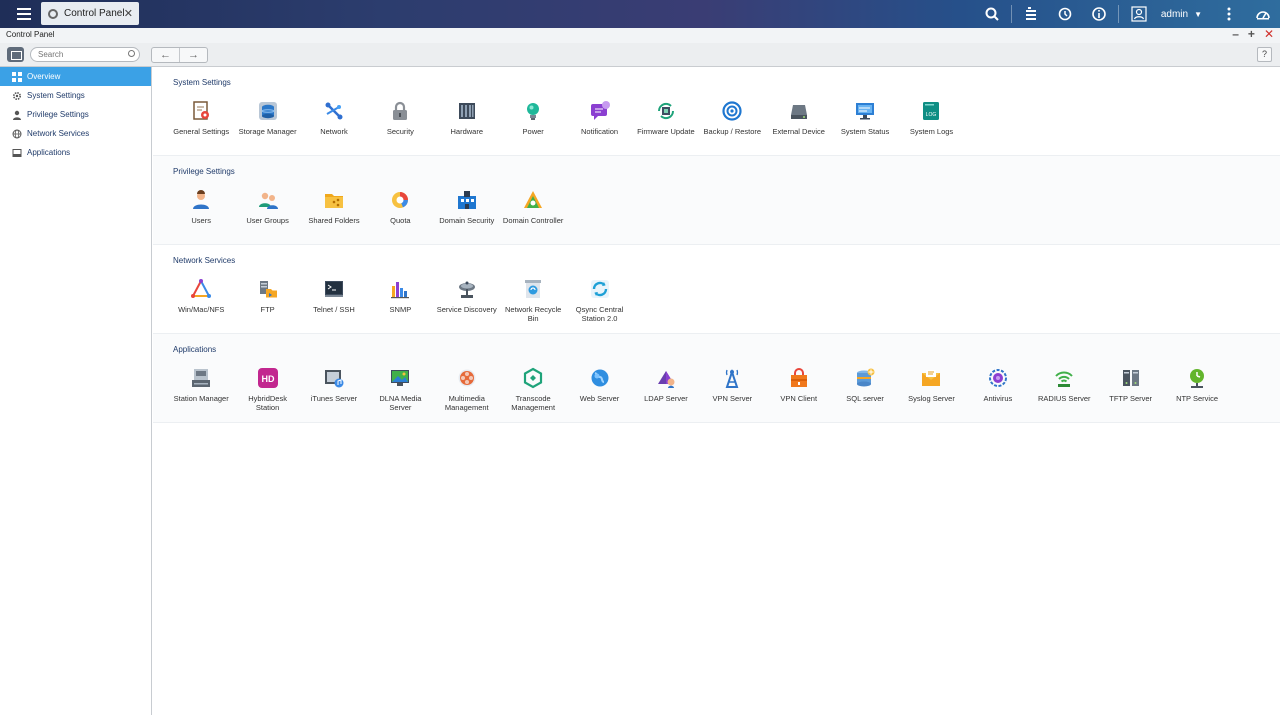 Image resolution: width=1280 pixels, height=715 pixels. Describe the element at coordinates (1130, 389) in the screenshot. I see `app-tftp-server: TFTP Server` at that location.